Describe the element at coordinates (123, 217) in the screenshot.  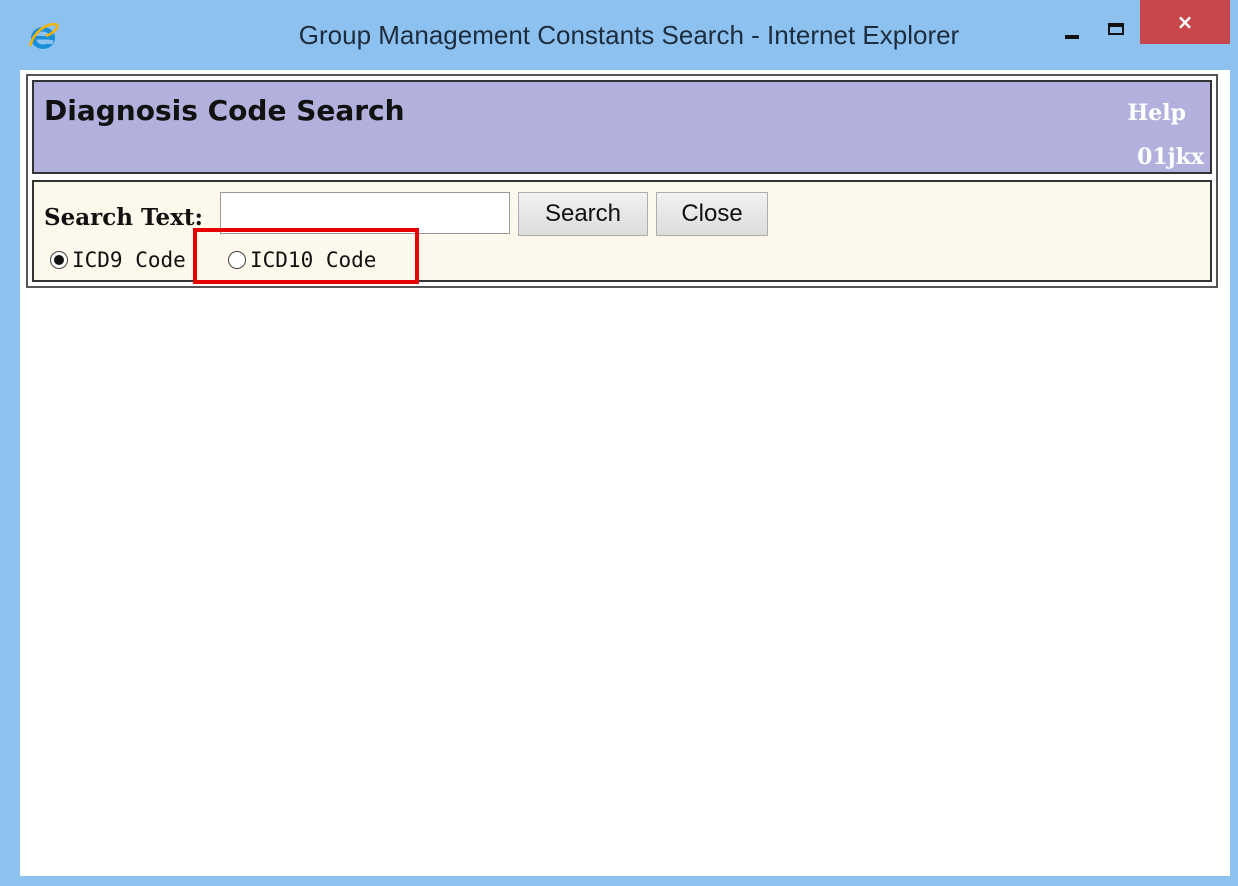
I see `search-text-label: Search Text:` at that location.